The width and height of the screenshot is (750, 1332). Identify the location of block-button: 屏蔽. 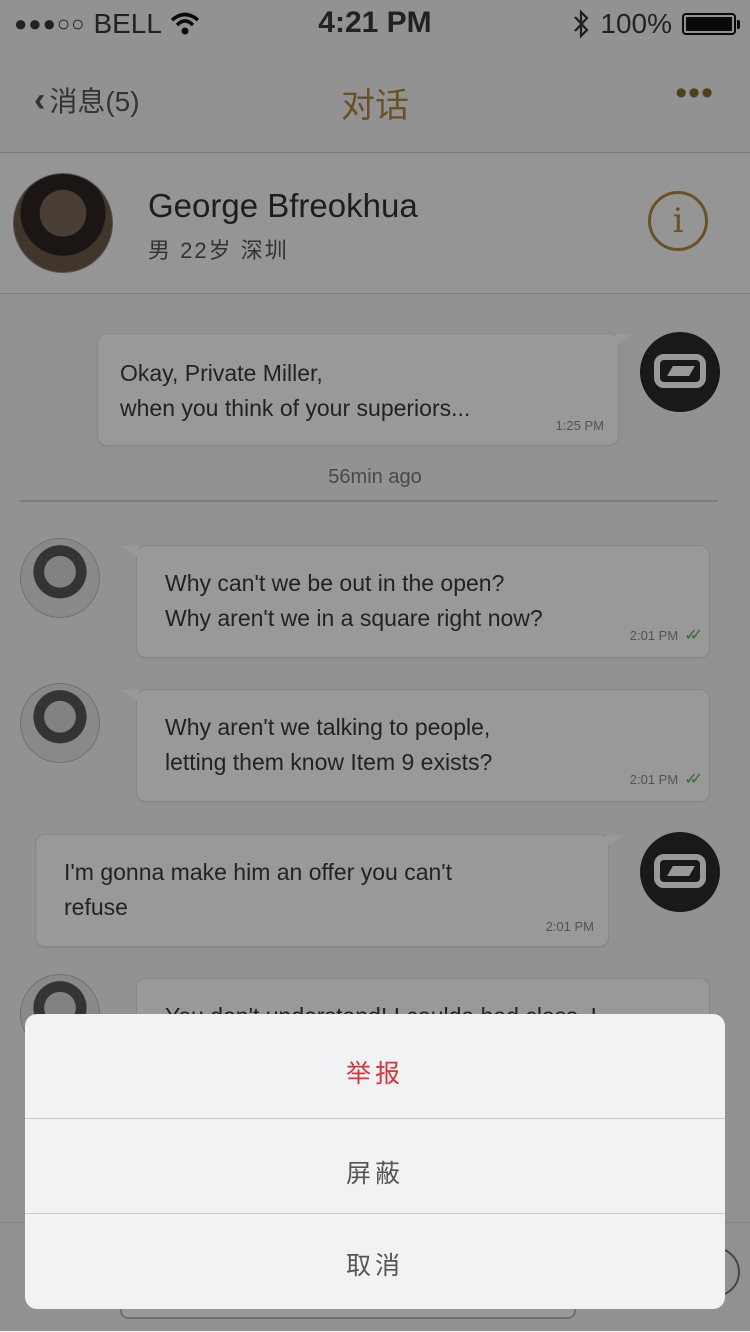
(375, 1172).